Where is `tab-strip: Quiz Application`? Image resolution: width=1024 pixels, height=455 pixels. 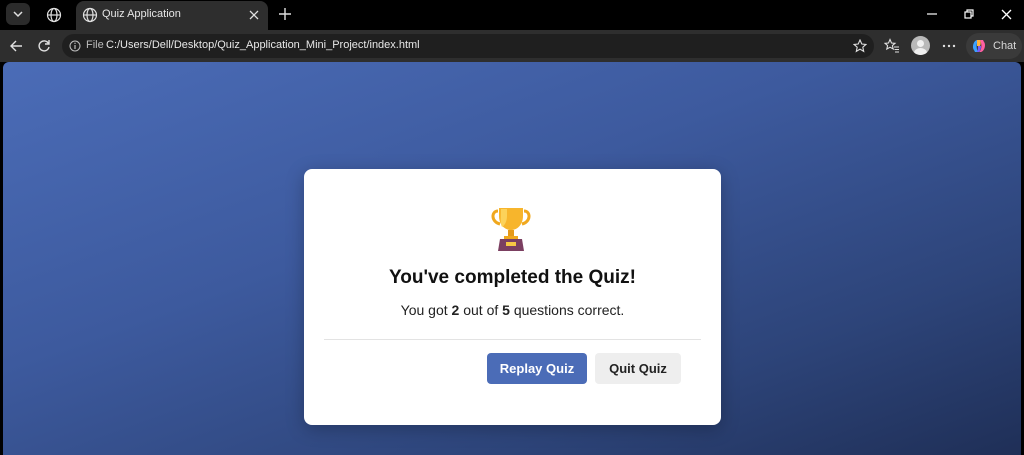
tab-strip: Quiz Application is located at coordinates (512, 15).